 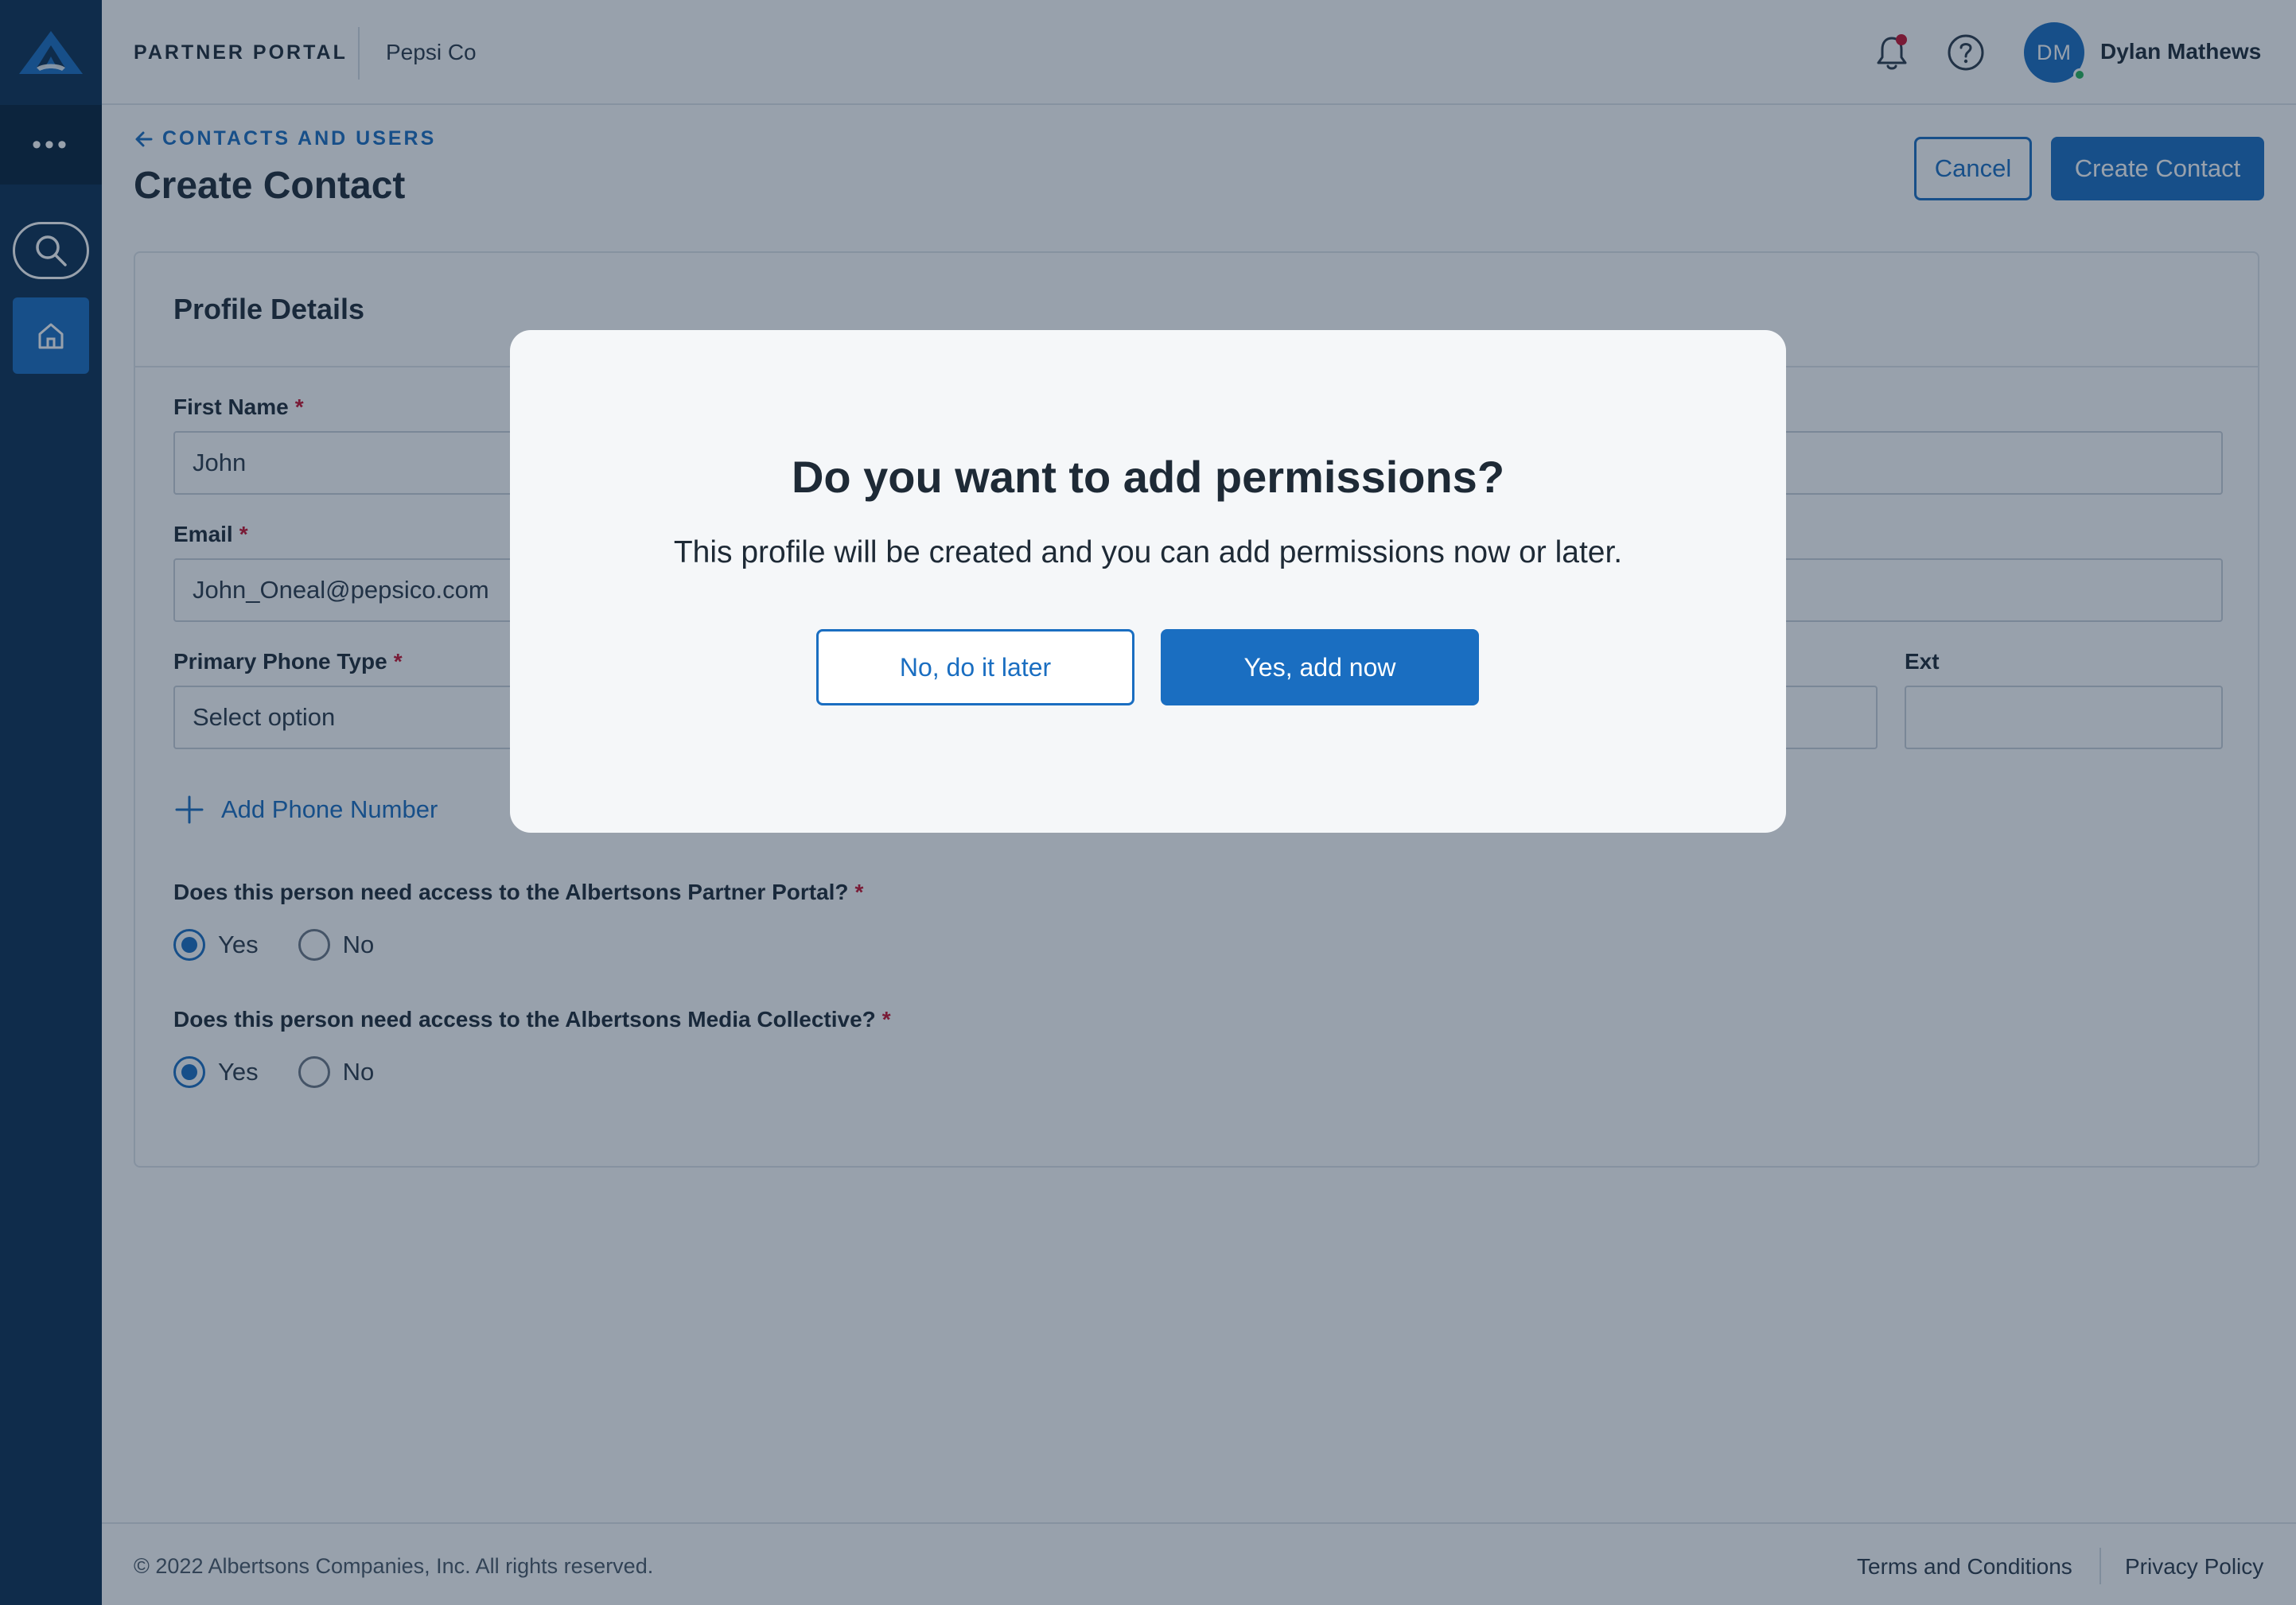 What do you see at coordinates (1320, 667) in the screenshot?
I see `add-now-button: Yes, add now` at bounding box center [1320, 667].